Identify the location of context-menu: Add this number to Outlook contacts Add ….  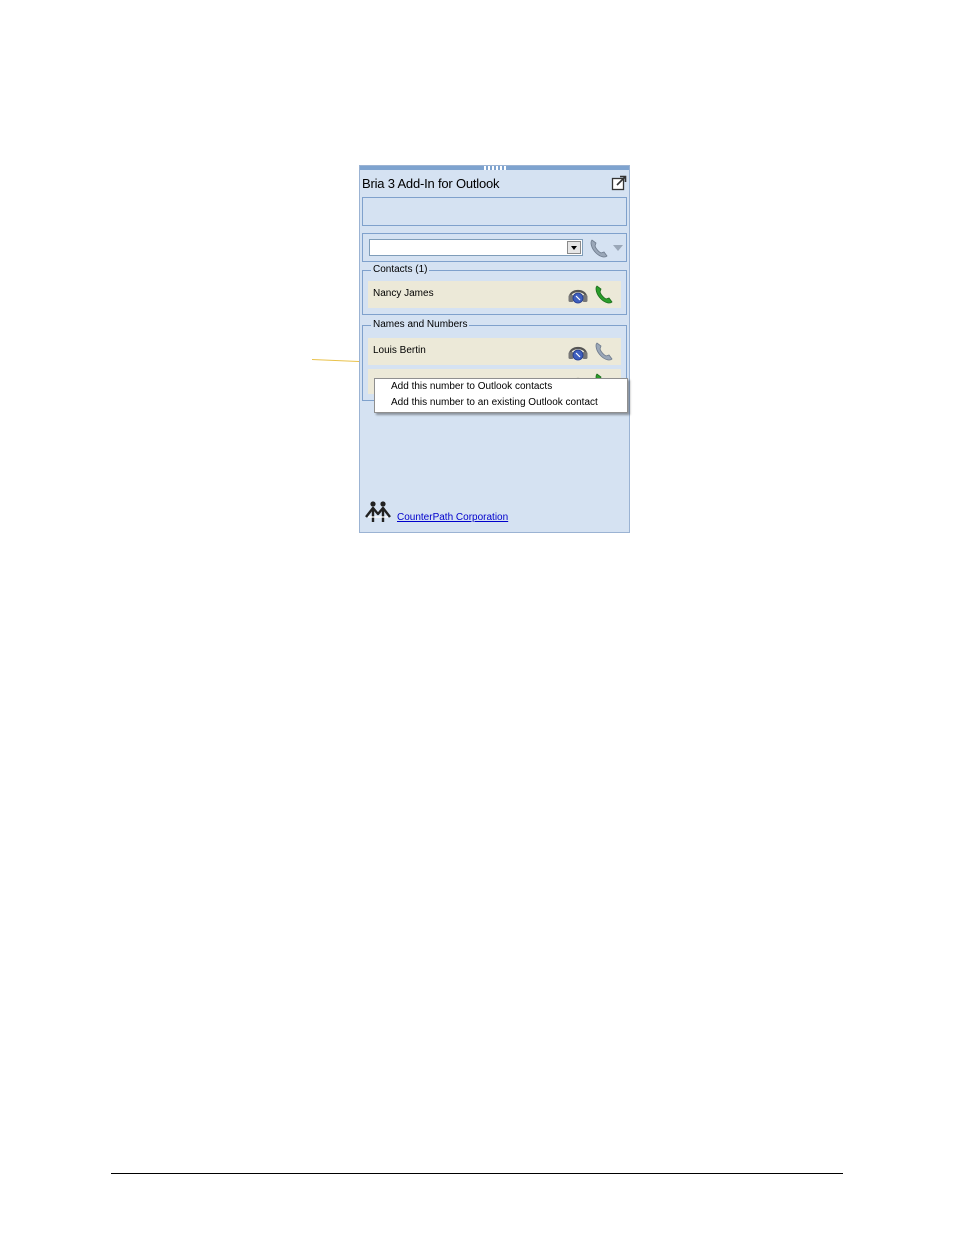
(501, 395).